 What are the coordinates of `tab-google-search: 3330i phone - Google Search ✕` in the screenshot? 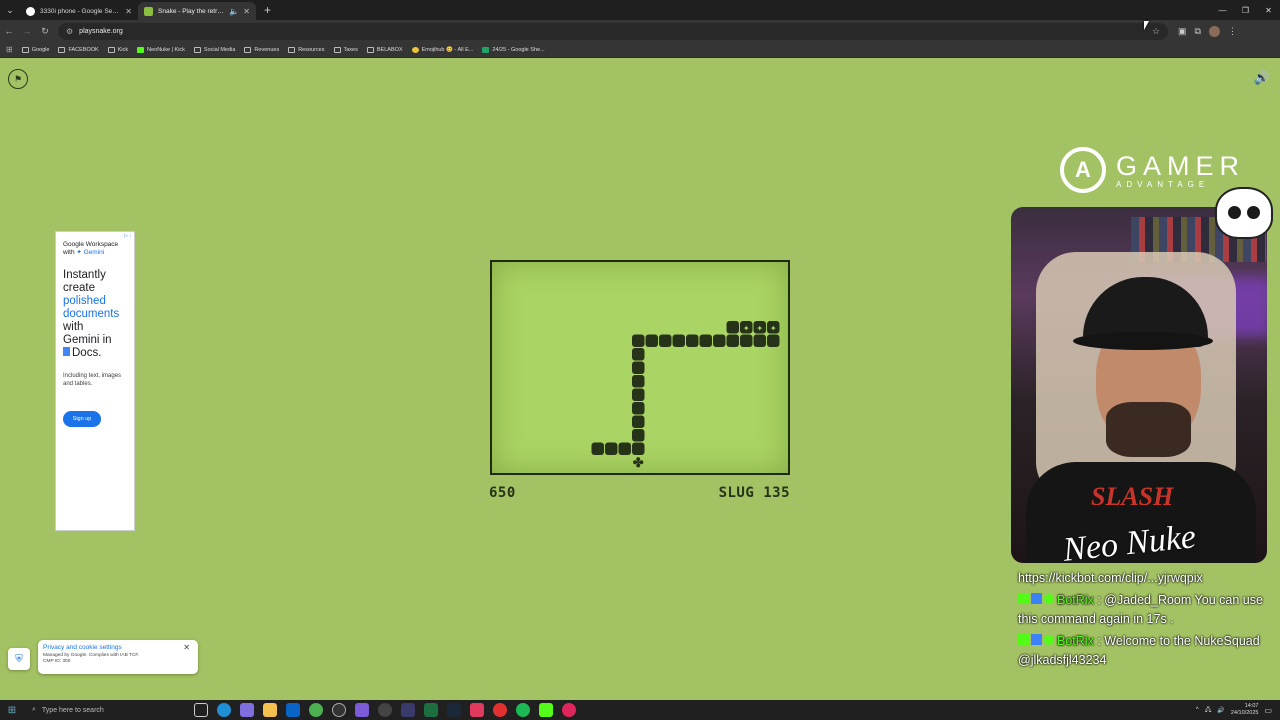 It's located at (79, 11).